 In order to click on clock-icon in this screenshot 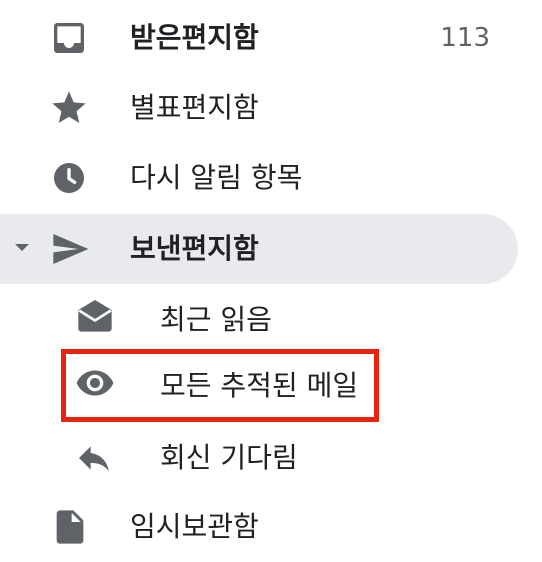, I will do `click(69, 178)`.